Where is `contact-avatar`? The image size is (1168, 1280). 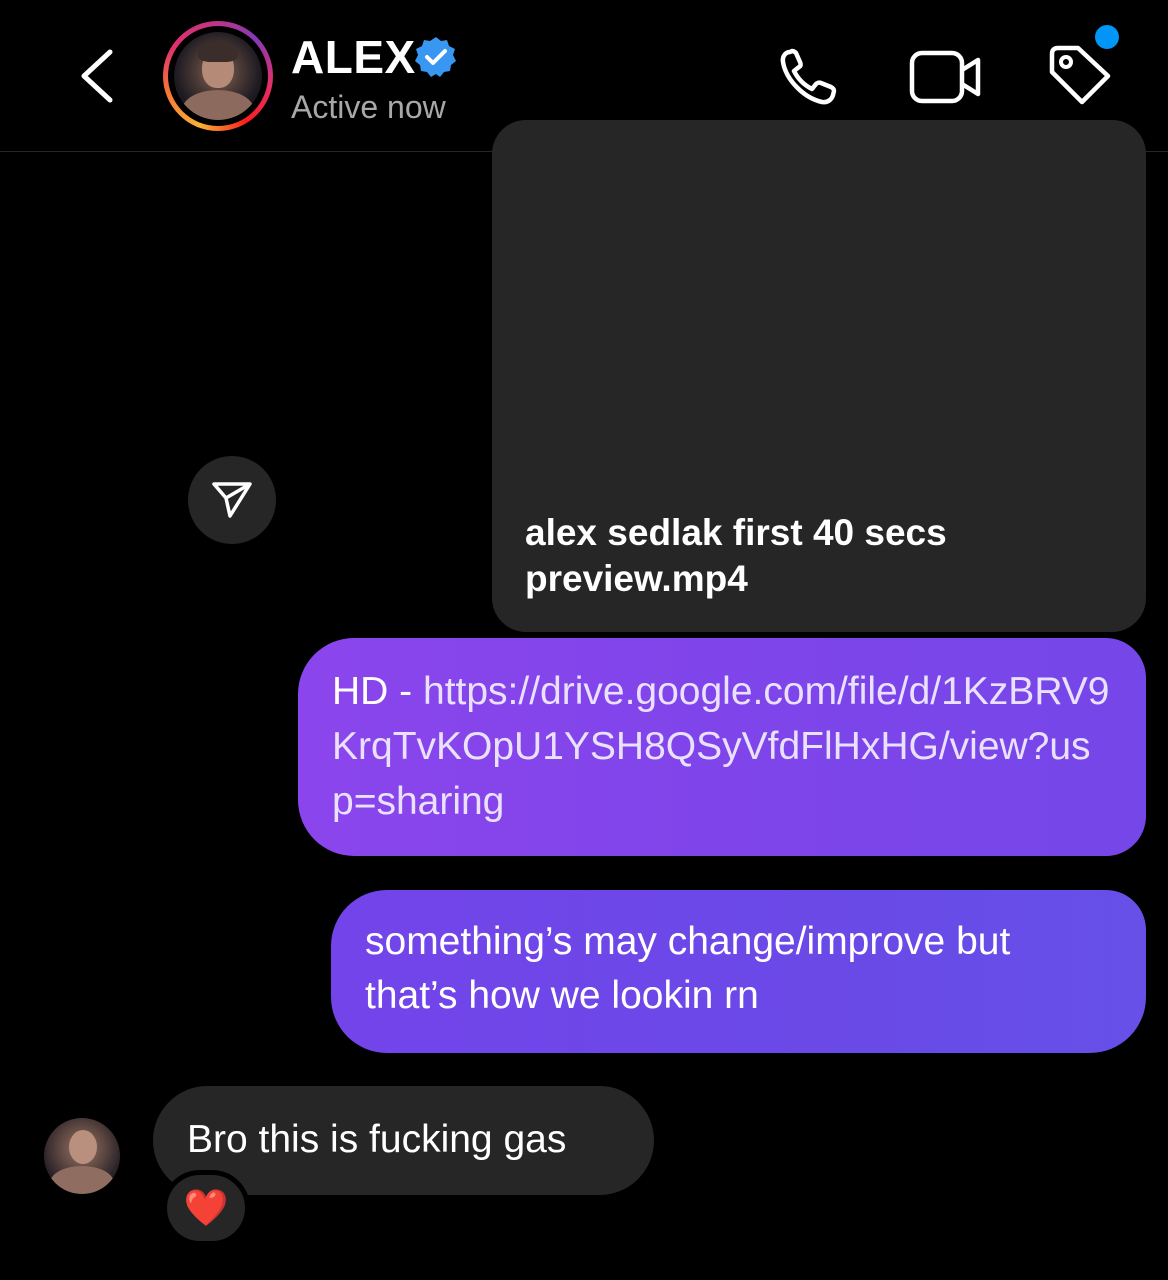
contact-avatar is located at coordinates (218, 76).